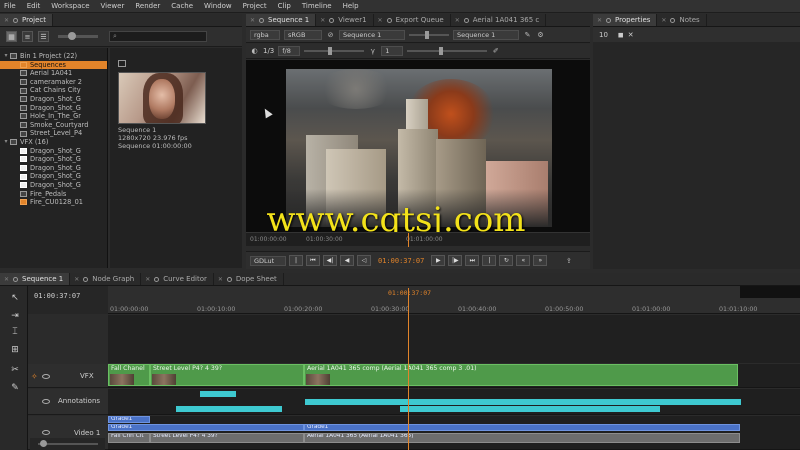  I want to click on lock-icon: ✧, so click(34, 376).